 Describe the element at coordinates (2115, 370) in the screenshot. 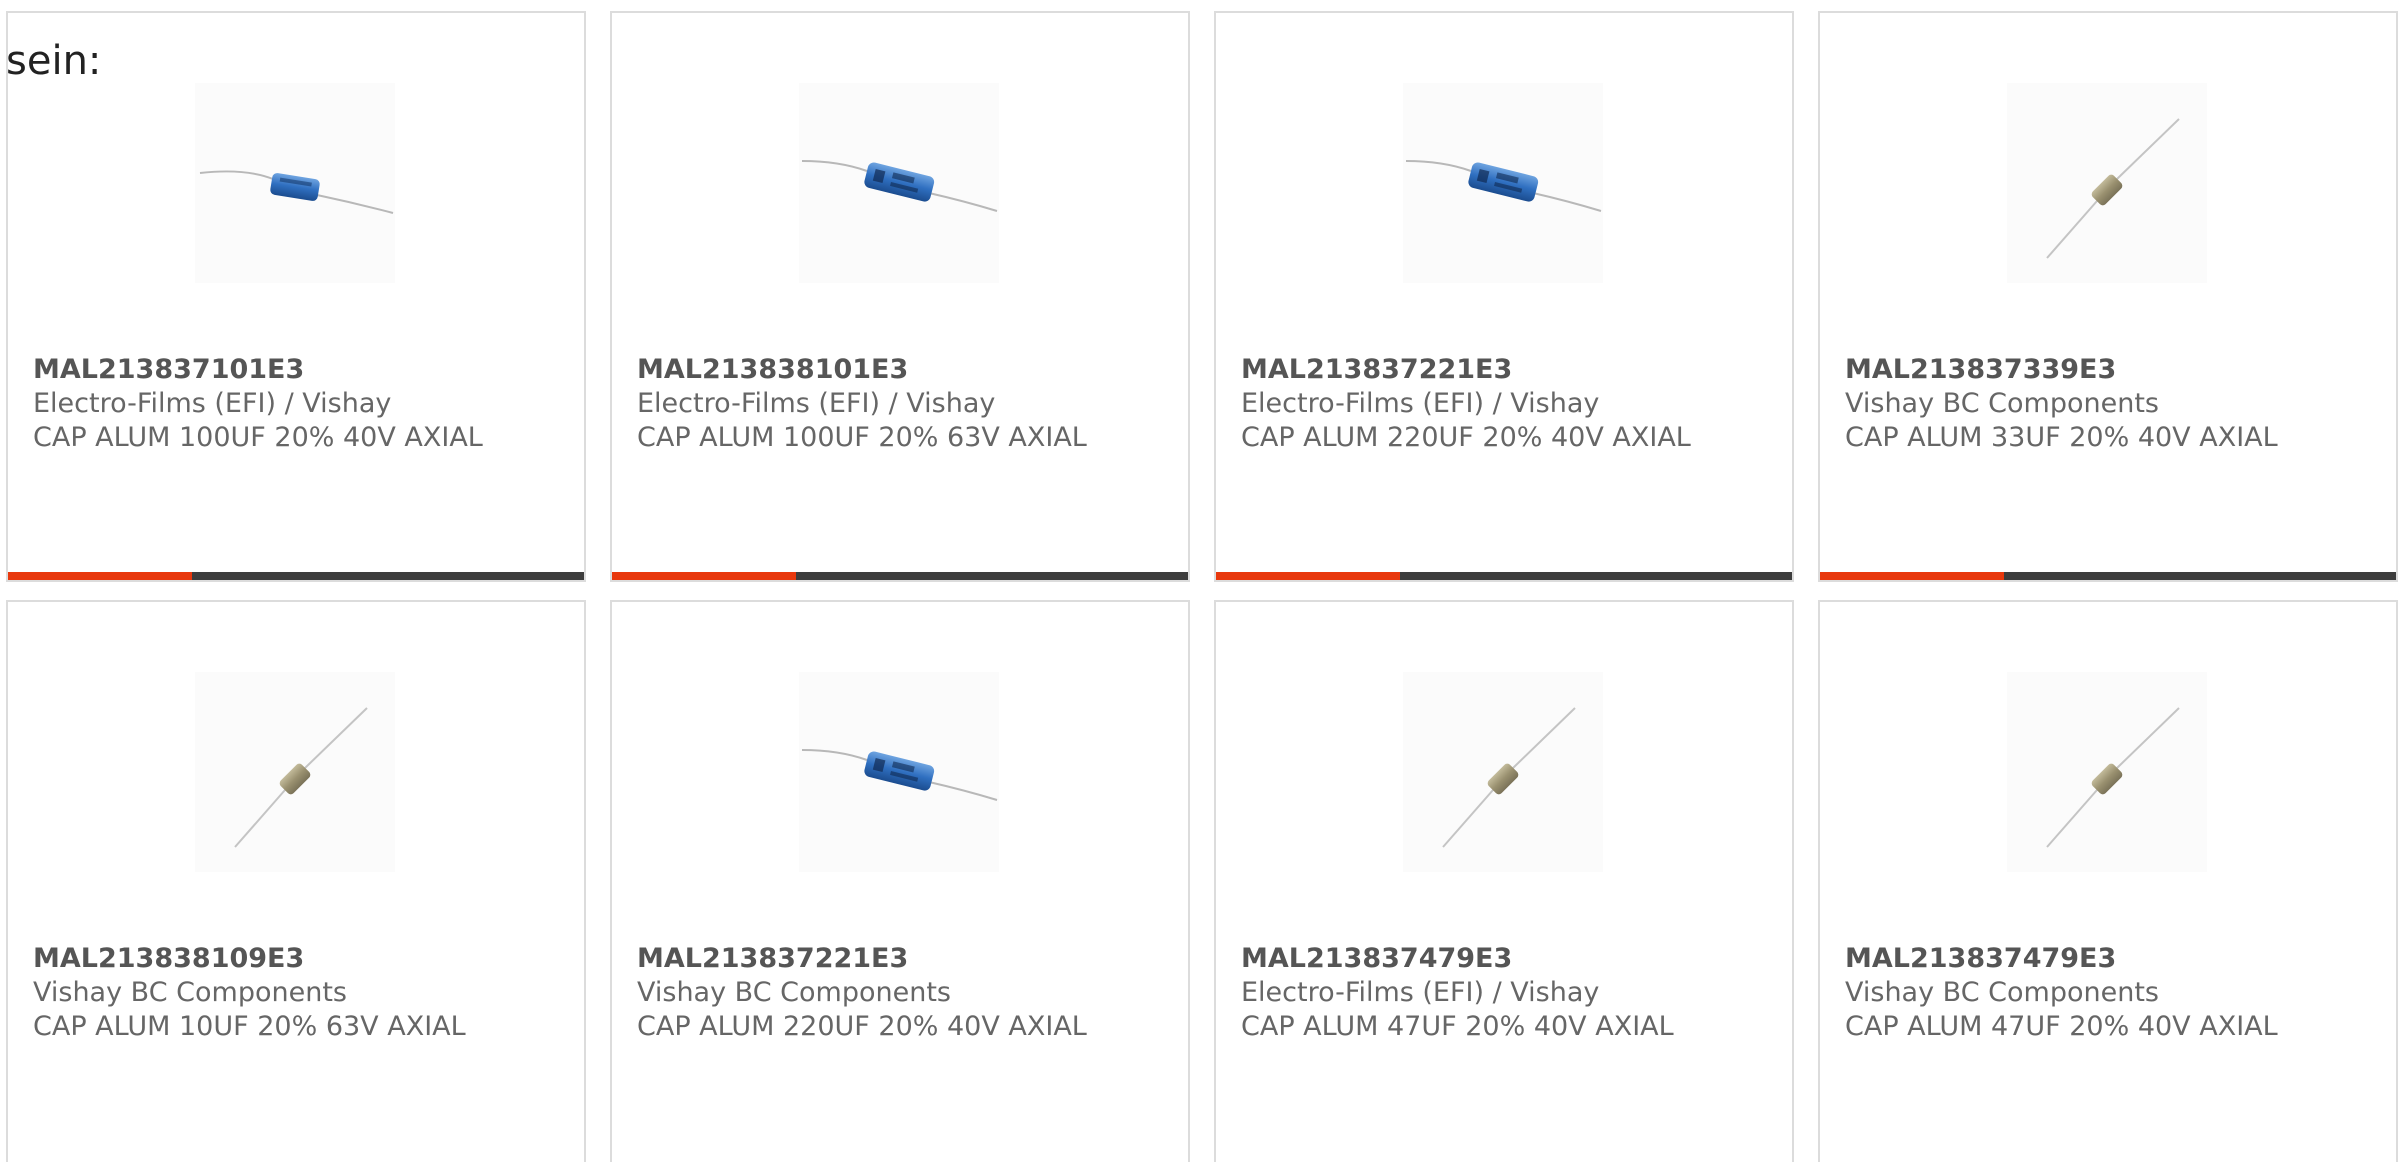

I see `part-number: MAL213837339E3` at that location.